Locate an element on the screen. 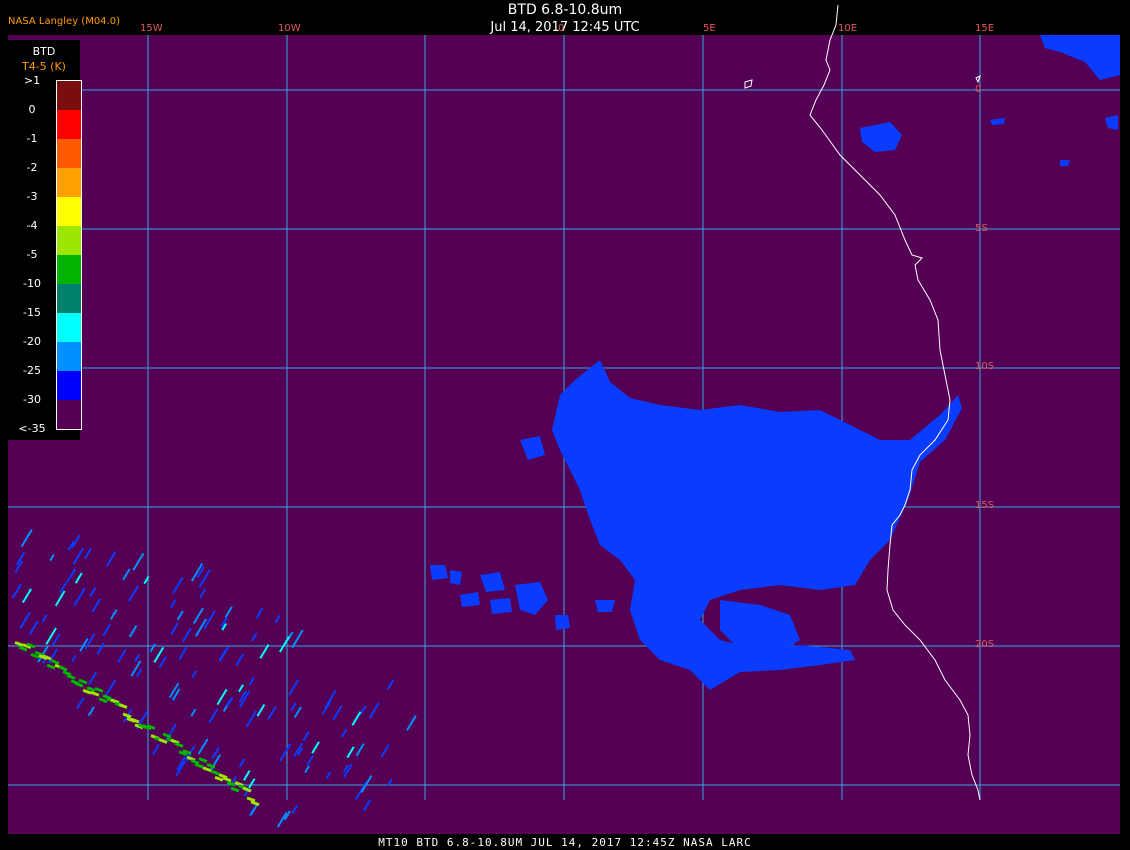  lon-label: 5E is located at coordinates (709, 28).